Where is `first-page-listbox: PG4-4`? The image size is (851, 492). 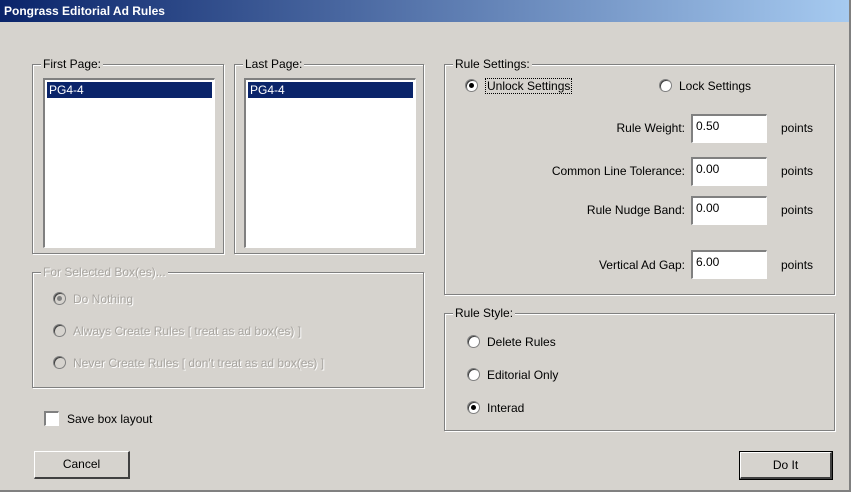 first-page-listbox: PG4-4 is located at coordinates (129, 163).